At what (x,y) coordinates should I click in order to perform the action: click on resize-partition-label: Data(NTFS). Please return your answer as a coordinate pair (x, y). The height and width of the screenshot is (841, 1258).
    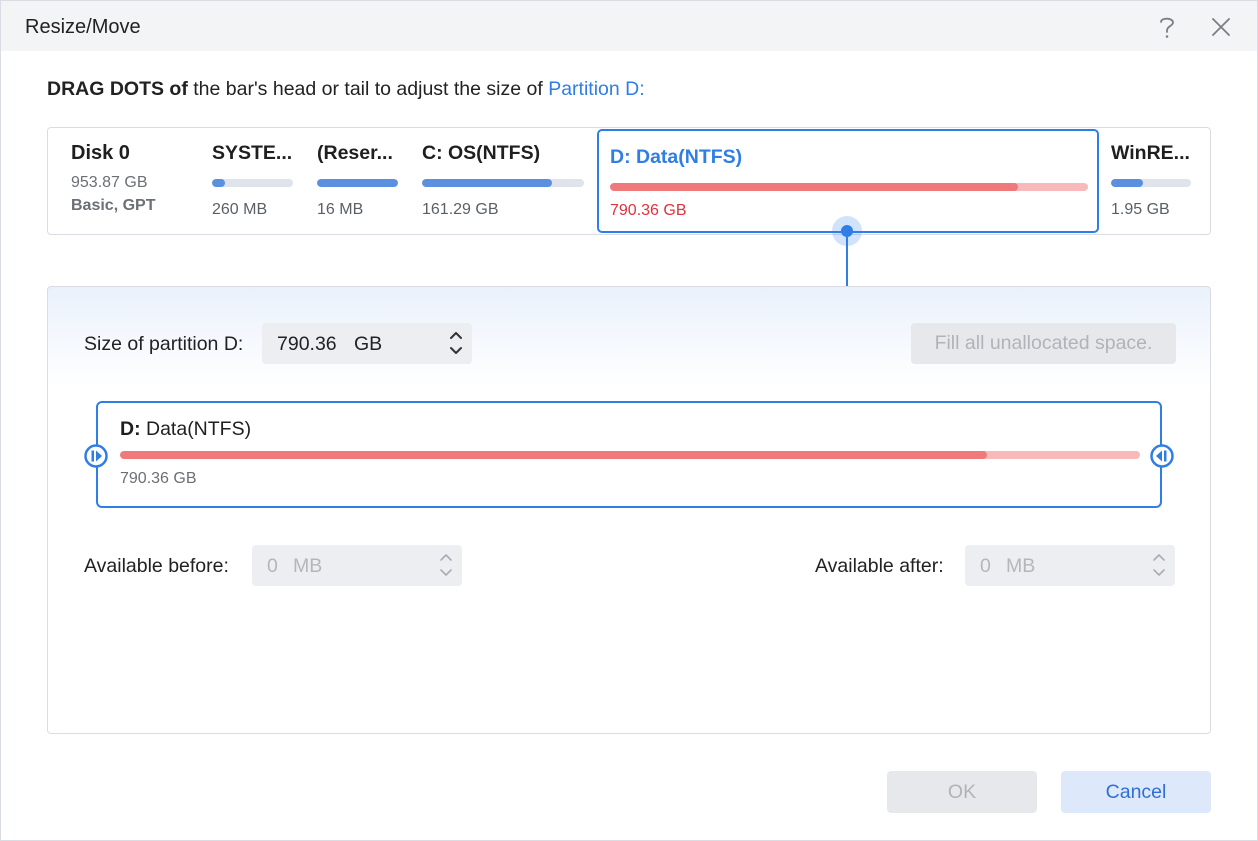
    Looking at the image, I should click on (199, 429).